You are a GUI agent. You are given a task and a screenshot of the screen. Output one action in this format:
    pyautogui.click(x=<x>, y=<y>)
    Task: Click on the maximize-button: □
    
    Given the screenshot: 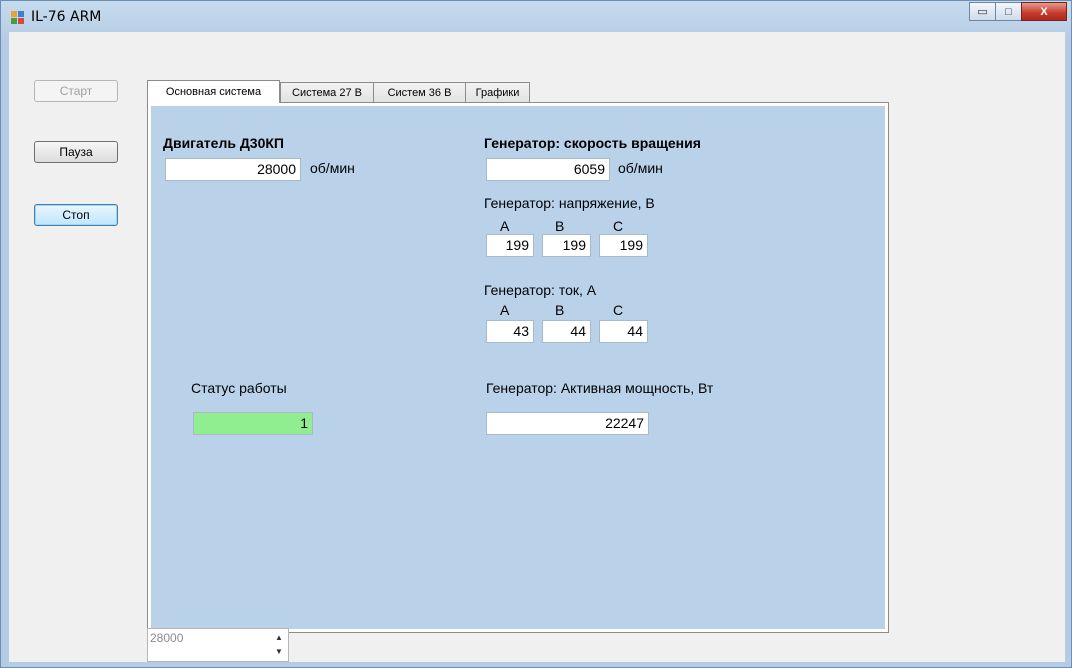 What is the action you would take?
    pyautogui.click(x=1008, y=11)
    